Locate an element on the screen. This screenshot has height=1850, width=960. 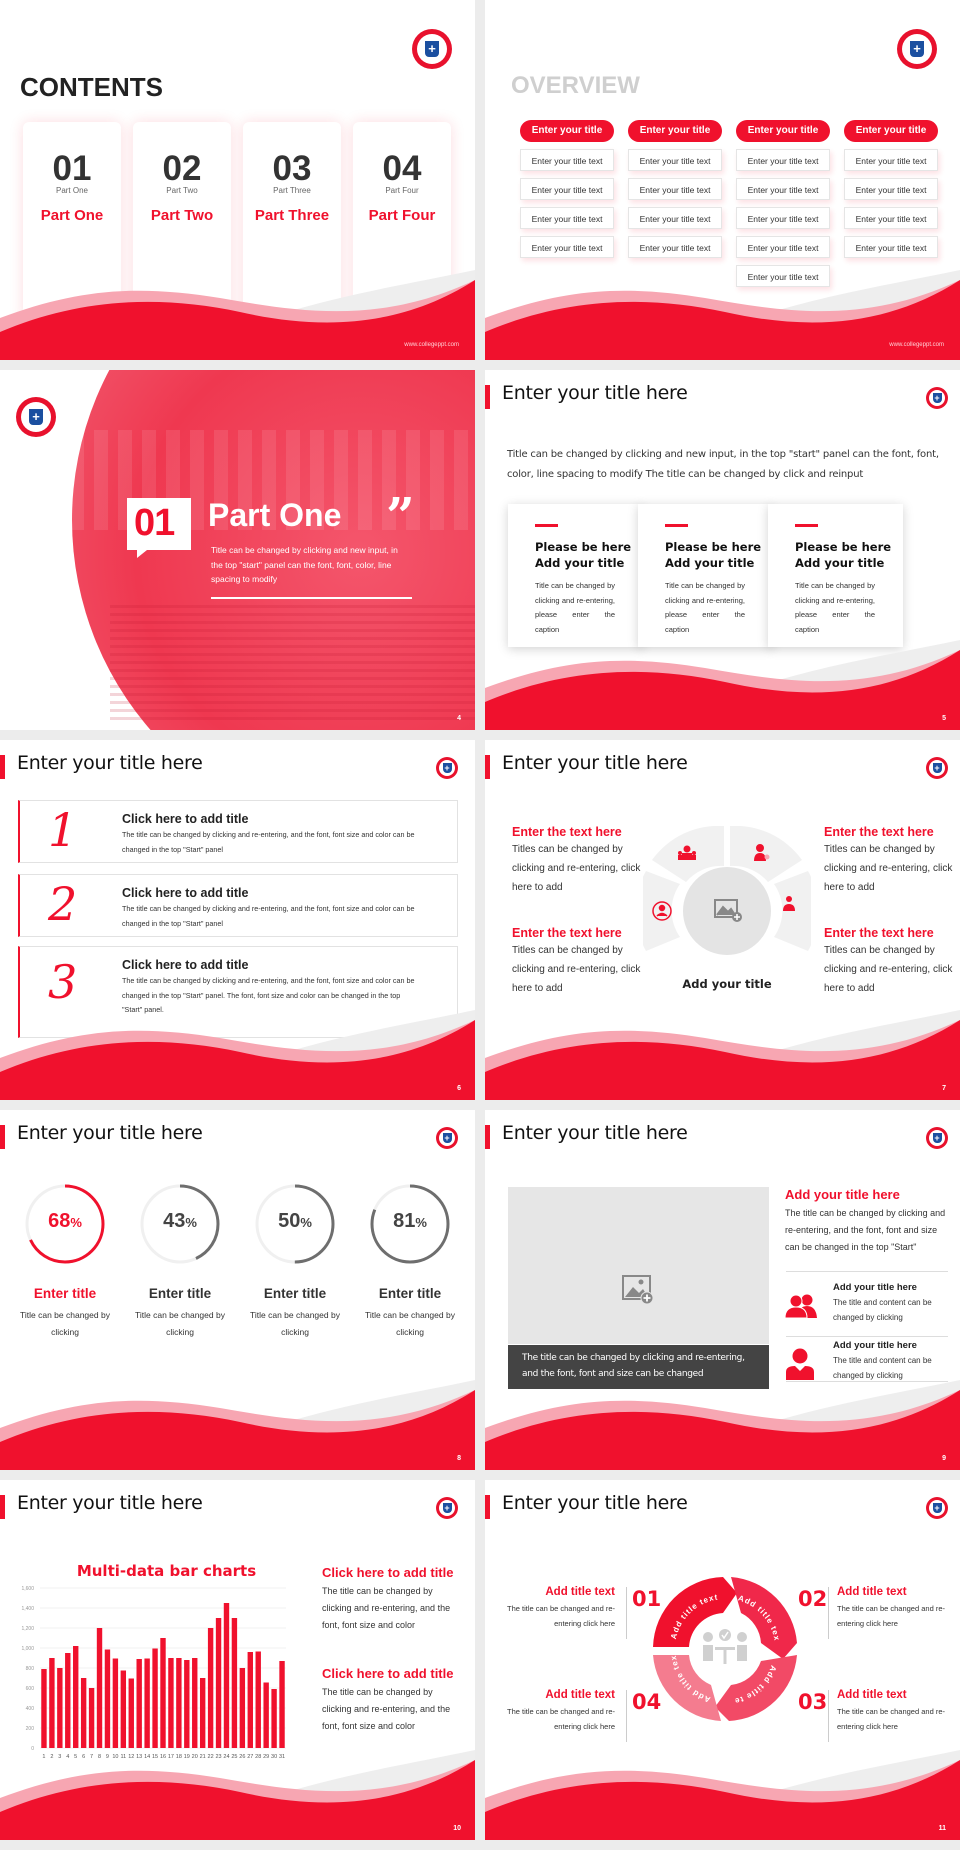
x-tick-label: 12 is located at coordinates (131, 1757).